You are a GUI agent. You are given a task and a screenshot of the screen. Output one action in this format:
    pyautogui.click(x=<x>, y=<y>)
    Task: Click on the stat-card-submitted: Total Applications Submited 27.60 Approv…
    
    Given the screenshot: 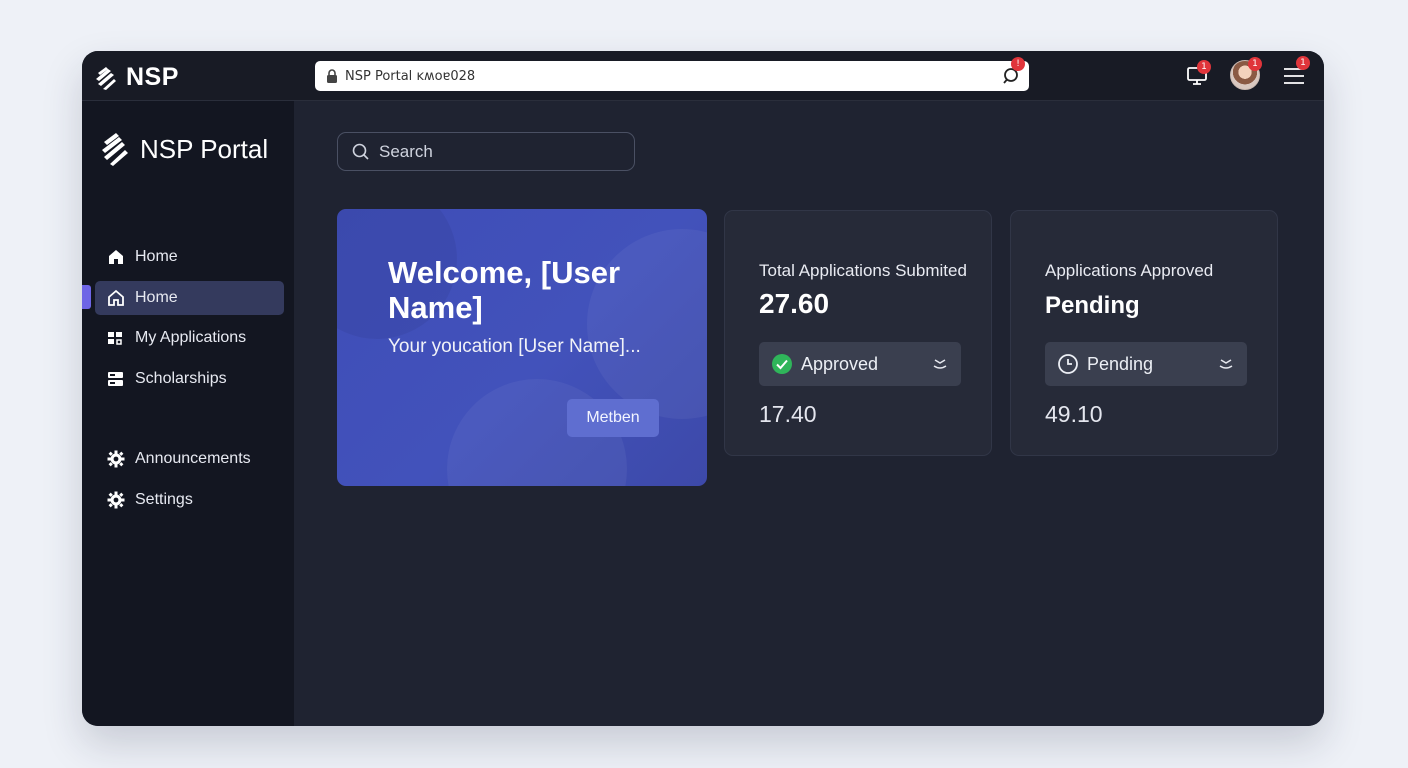 What is the action you would take?
    pyautogui.click(x=858, y=333)
    